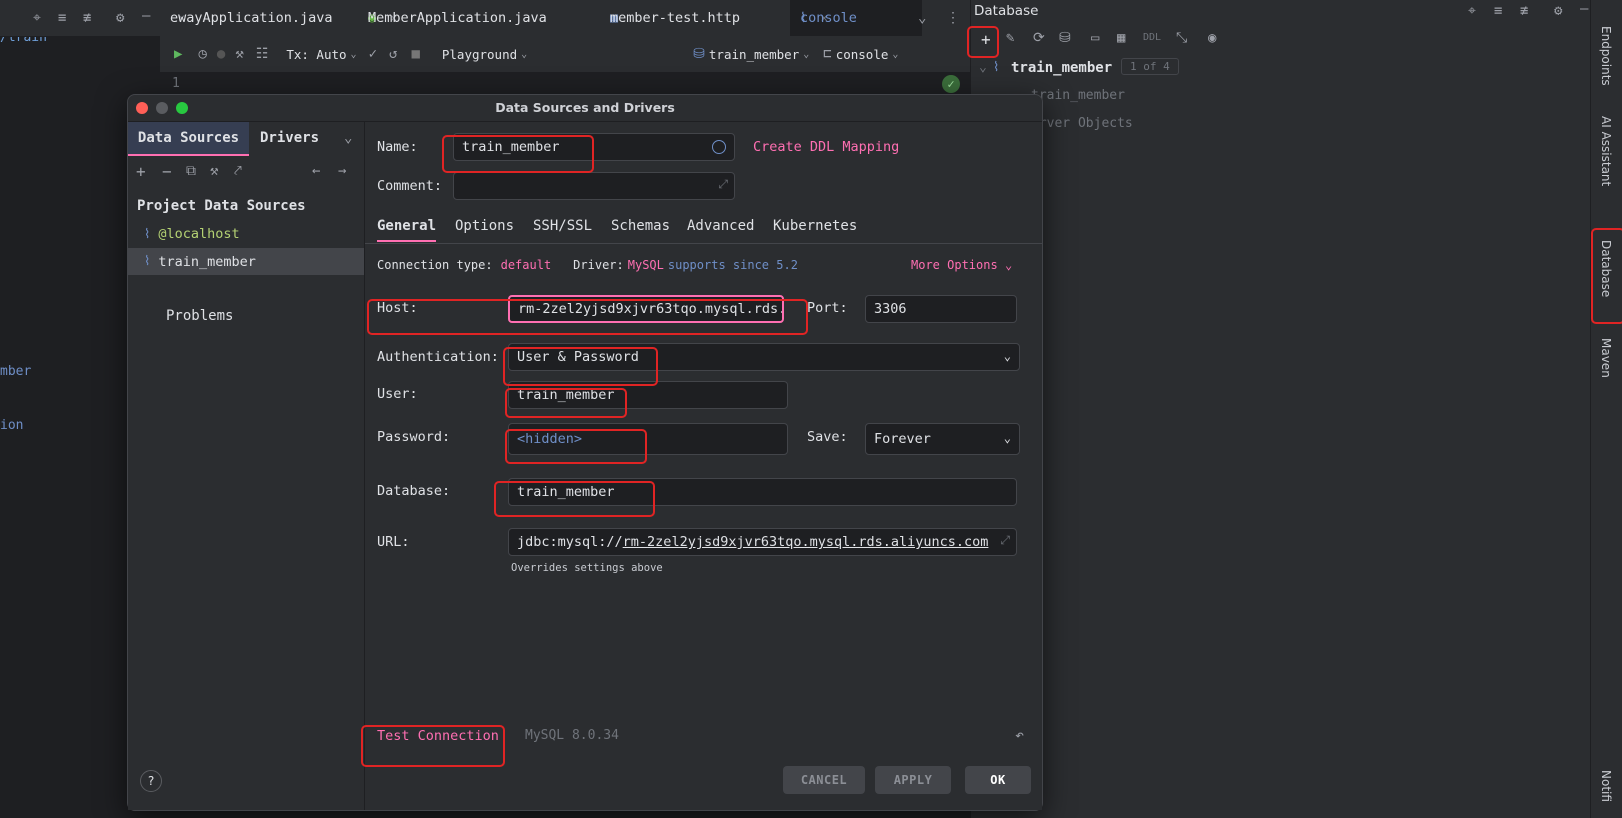 This screenshot has height=818, width=1622. I want to click on open-external-icon: ⤤, so click(238, 171).